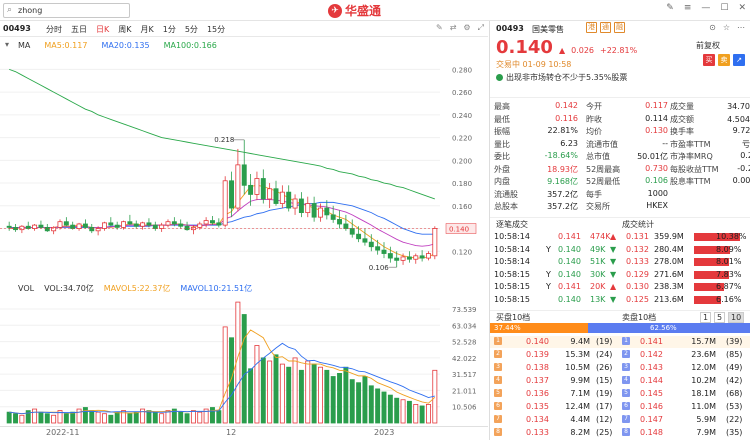  I want to click on level-5-button: 5, so click(720, 317).